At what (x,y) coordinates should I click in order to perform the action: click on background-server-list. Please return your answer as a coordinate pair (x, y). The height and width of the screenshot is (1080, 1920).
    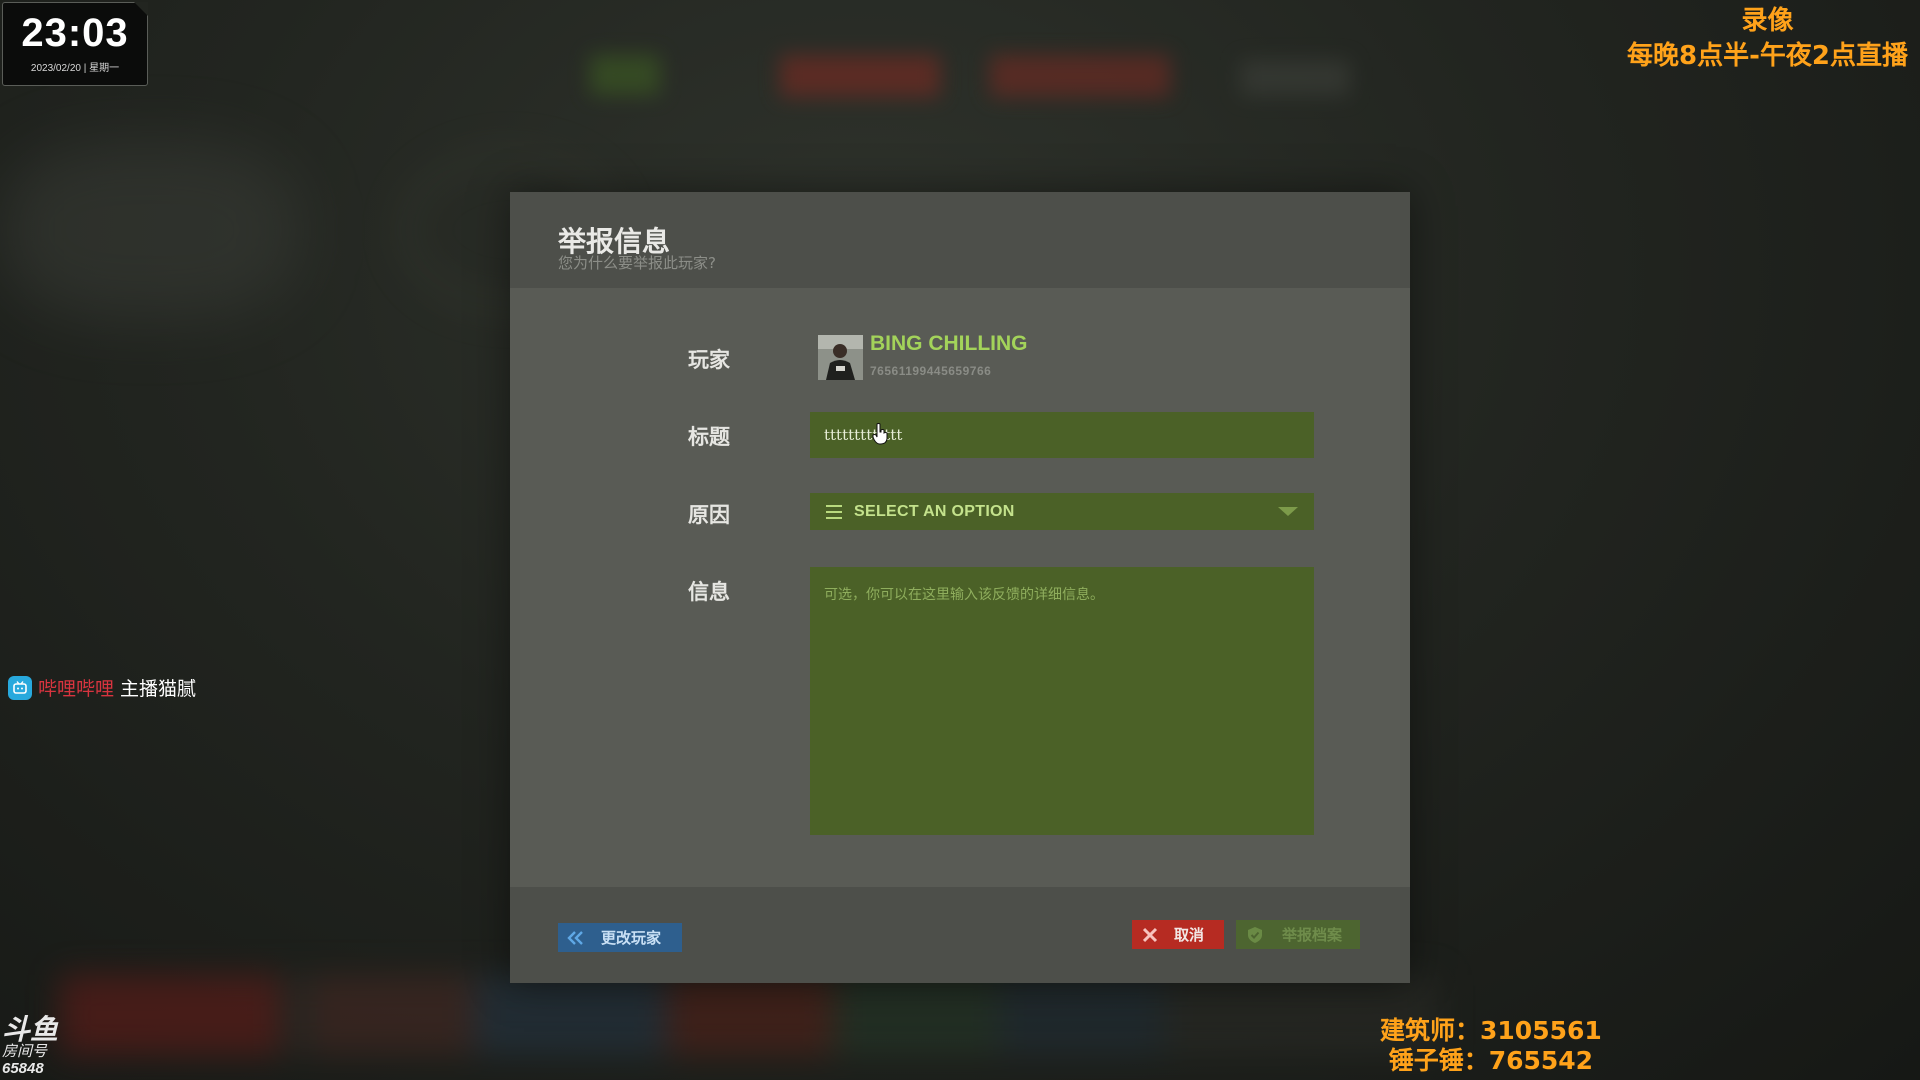
    Looking at the image, I should click on (750, 1015).